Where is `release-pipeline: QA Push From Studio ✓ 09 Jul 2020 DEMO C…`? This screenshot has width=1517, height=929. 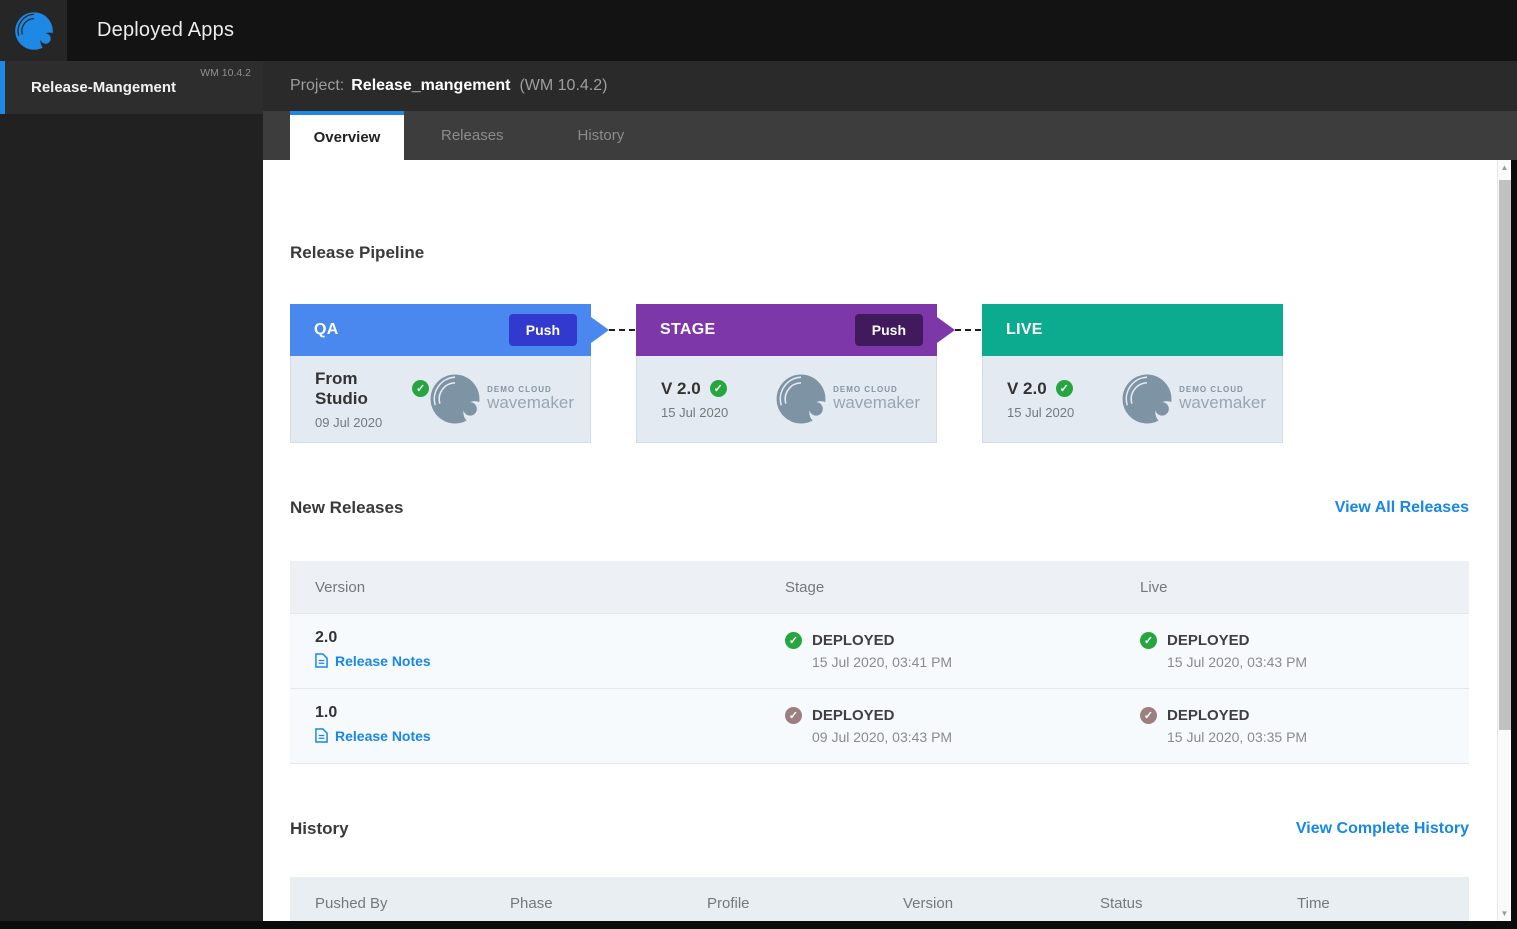
release-pipeline: QA Push From Studio ✓ 09 Jul 2020 DEMO C… is located at coordinates (879, 373).